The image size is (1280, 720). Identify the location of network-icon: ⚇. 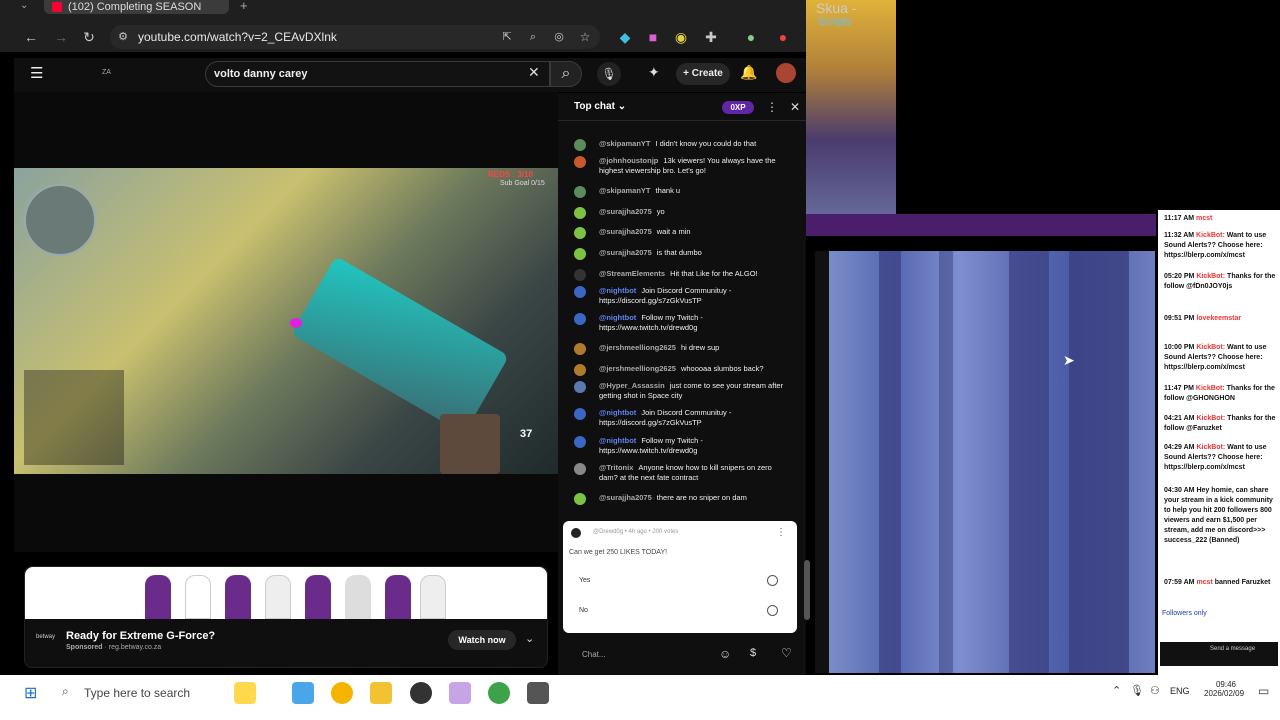
(1155, 690).